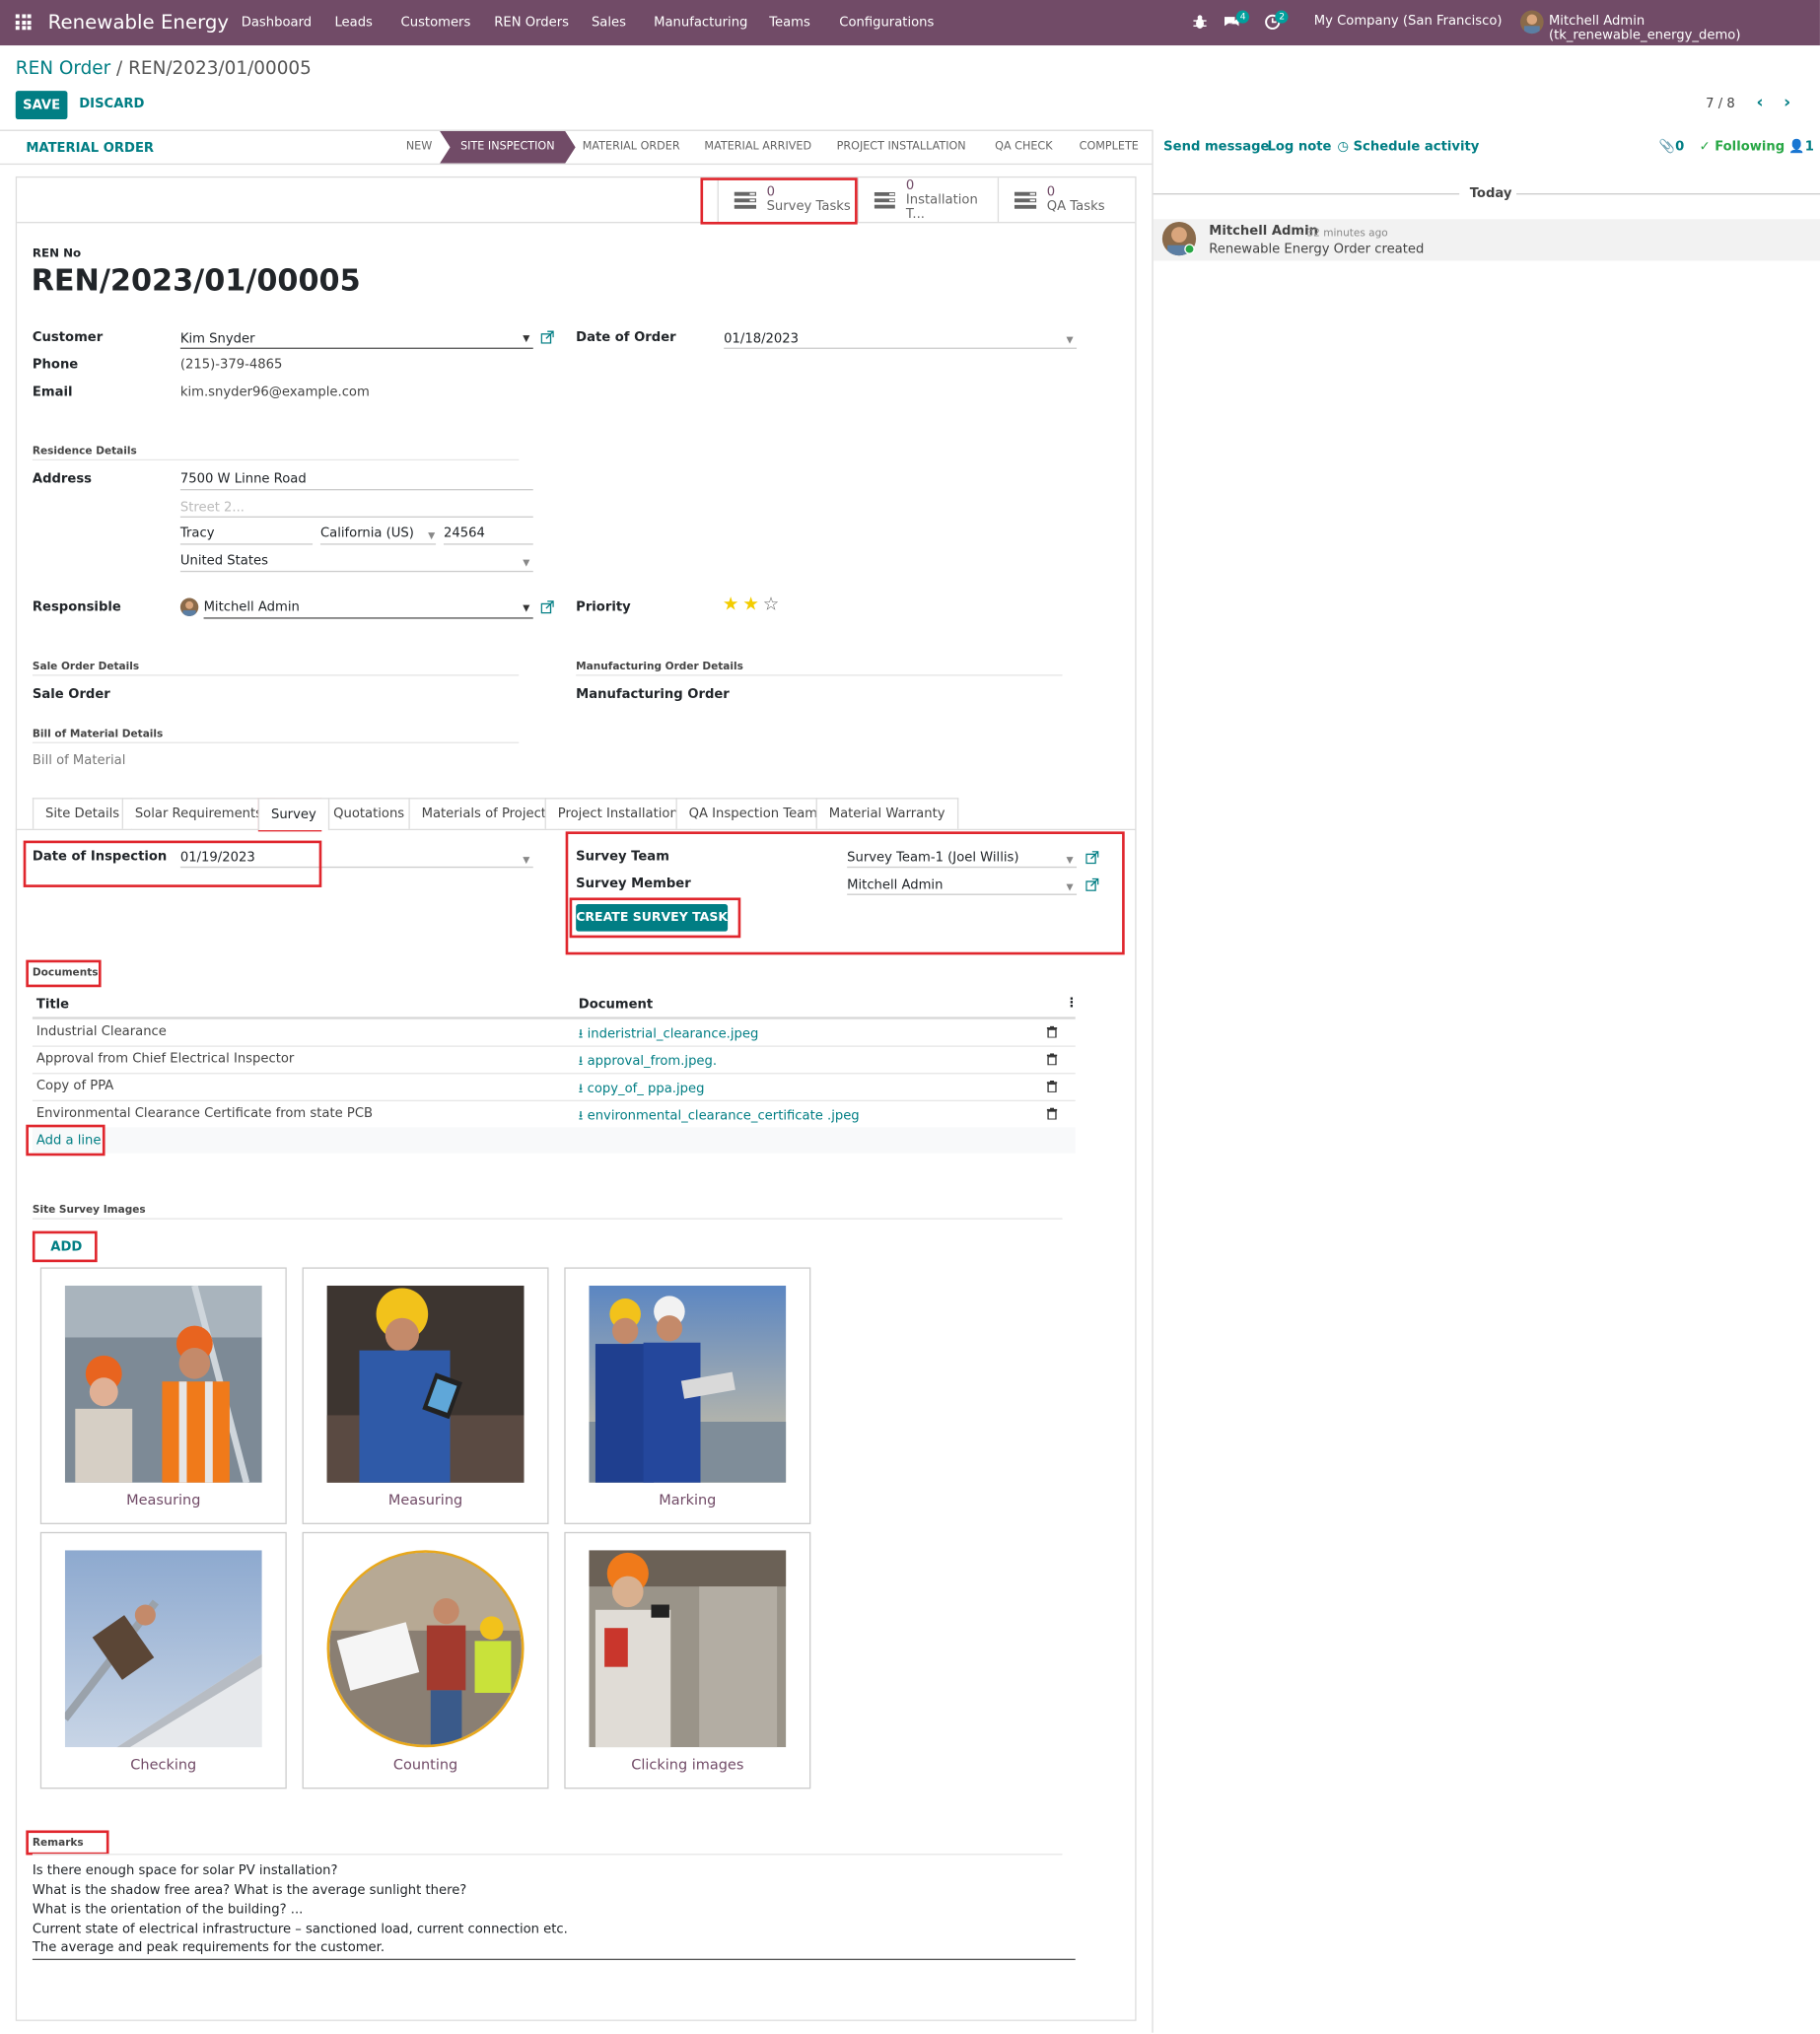 This screenshot has height=2034, width=1820. I want to click on residence-separator, so click(276, 460).